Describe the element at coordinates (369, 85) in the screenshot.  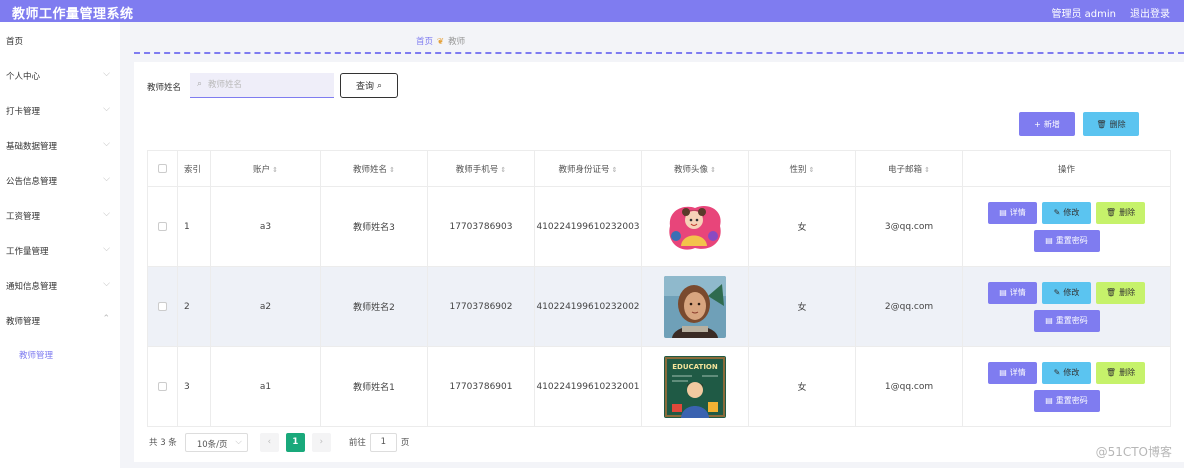
I see `query-button: 查询 ⌕` at that location.